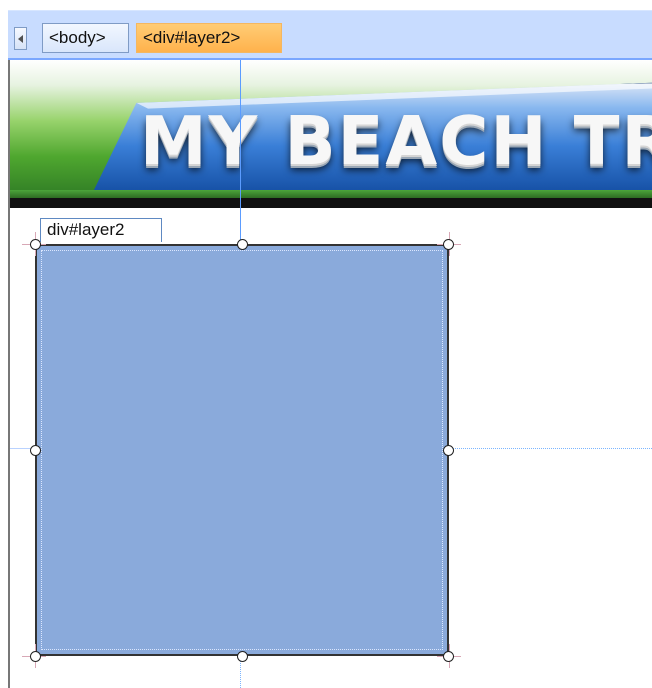 Image resolution: width=652 pixels, height=688 pixels. Describe the element at coordinates (35, 244) in the screenshot. I see `resize-handle-top-left` at that location.